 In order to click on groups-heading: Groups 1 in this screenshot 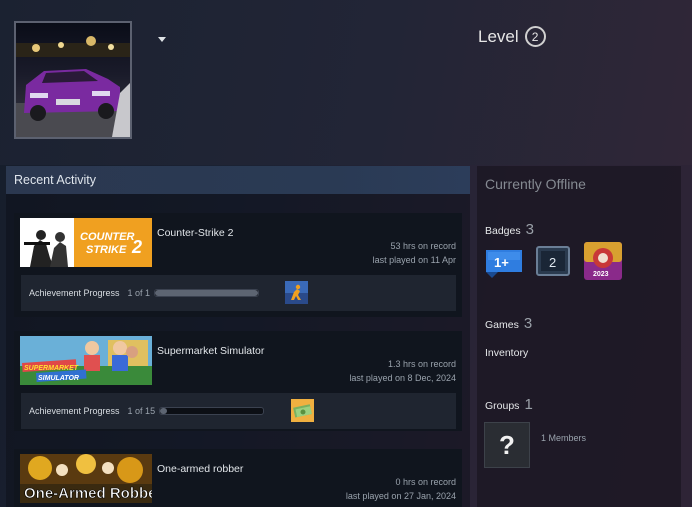, I will do `click(509, 404)`.